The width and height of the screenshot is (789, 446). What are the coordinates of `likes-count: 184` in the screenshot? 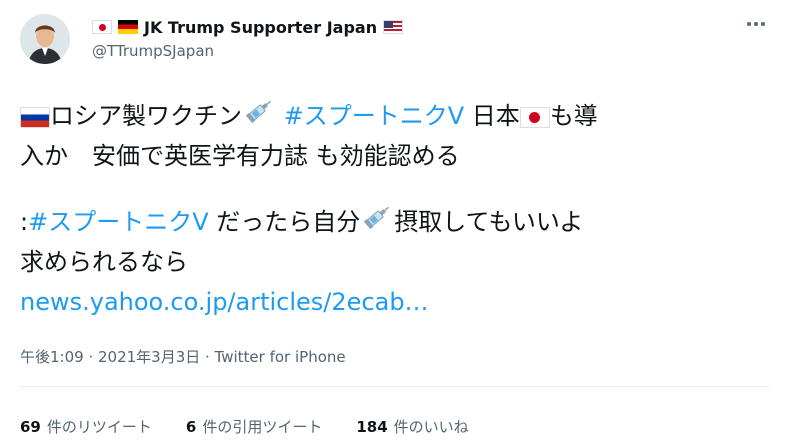 It's located at (372, 427).